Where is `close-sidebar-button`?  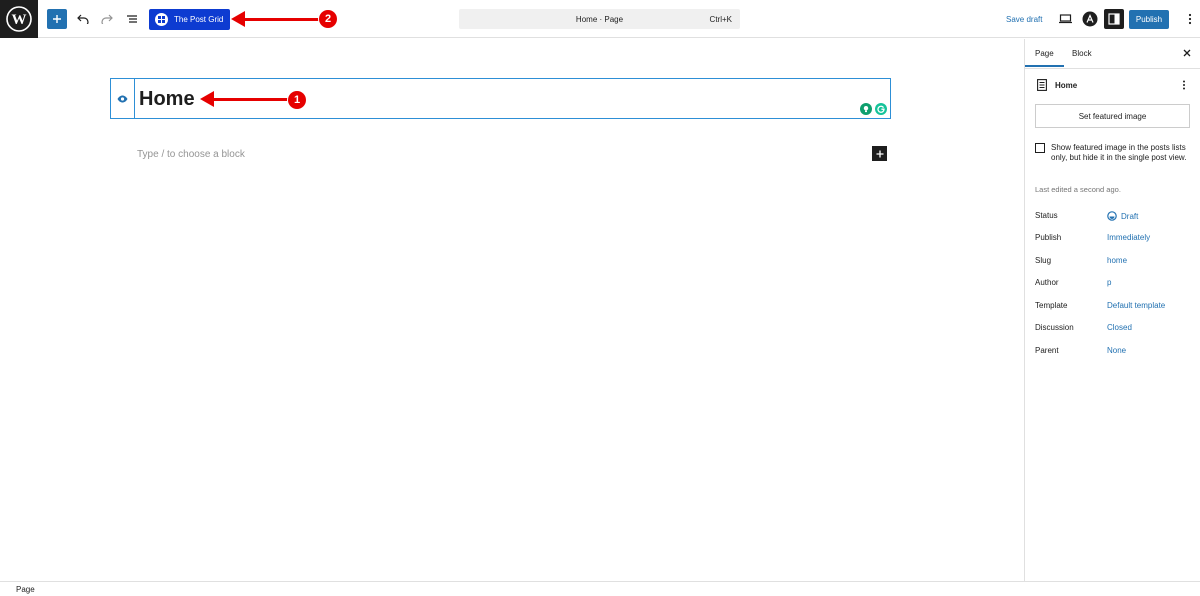 close-sidebar-button is located at coordinates (1187, 53).